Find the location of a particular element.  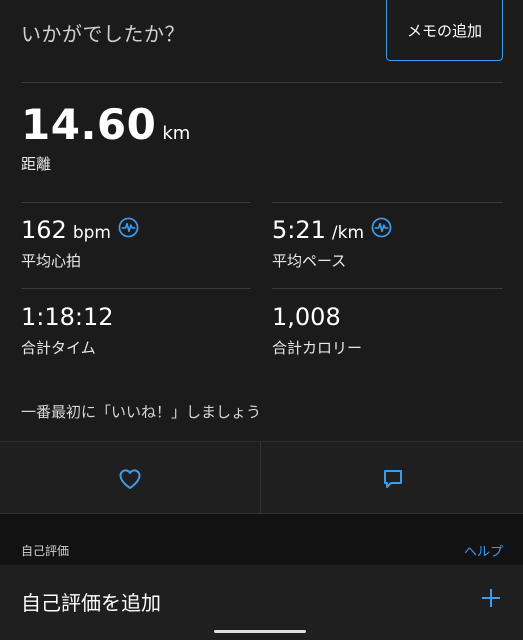

feedback-question: いかがでしたか？ is located at coordinates (103, 34).